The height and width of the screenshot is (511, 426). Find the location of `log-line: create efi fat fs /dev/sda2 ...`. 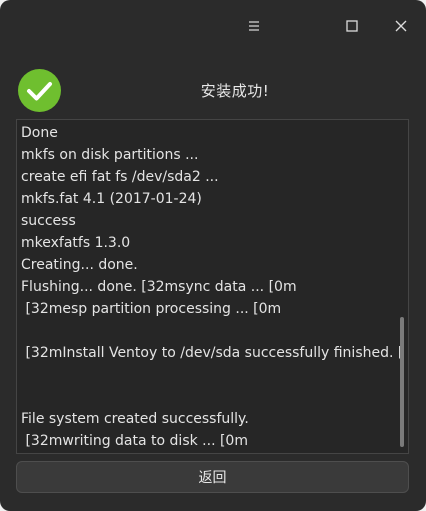

log-line: create efi fat fs /dev/sda2 ... is located at coordinates (120, 177).